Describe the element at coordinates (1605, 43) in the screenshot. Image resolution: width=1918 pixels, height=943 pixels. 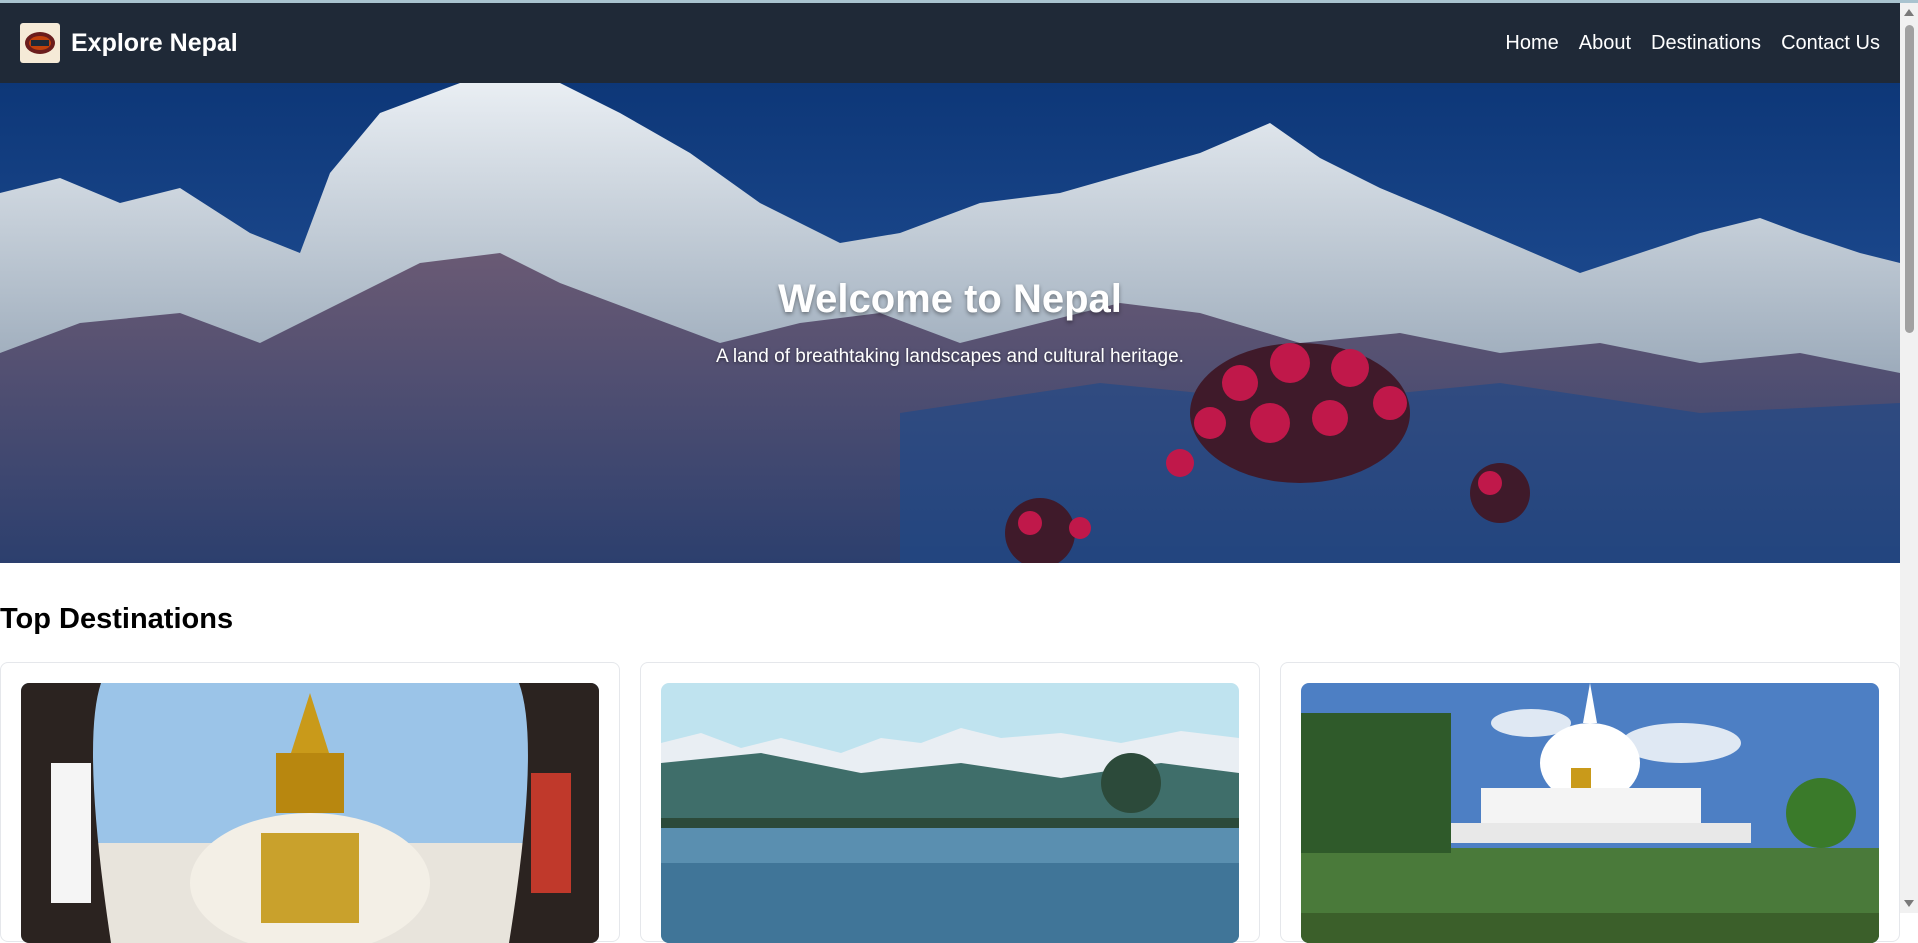
I see `nav-about-link: About` at that location.